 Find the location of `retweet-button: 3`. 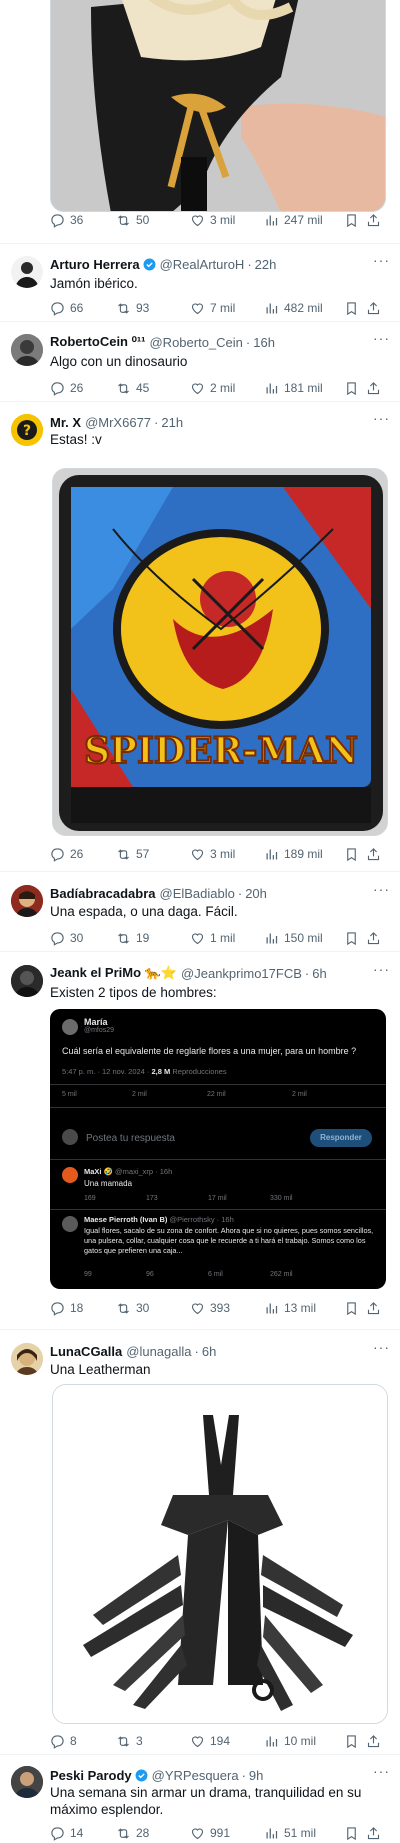

retweet-button: 3 is located at coordinates (153, 1741).